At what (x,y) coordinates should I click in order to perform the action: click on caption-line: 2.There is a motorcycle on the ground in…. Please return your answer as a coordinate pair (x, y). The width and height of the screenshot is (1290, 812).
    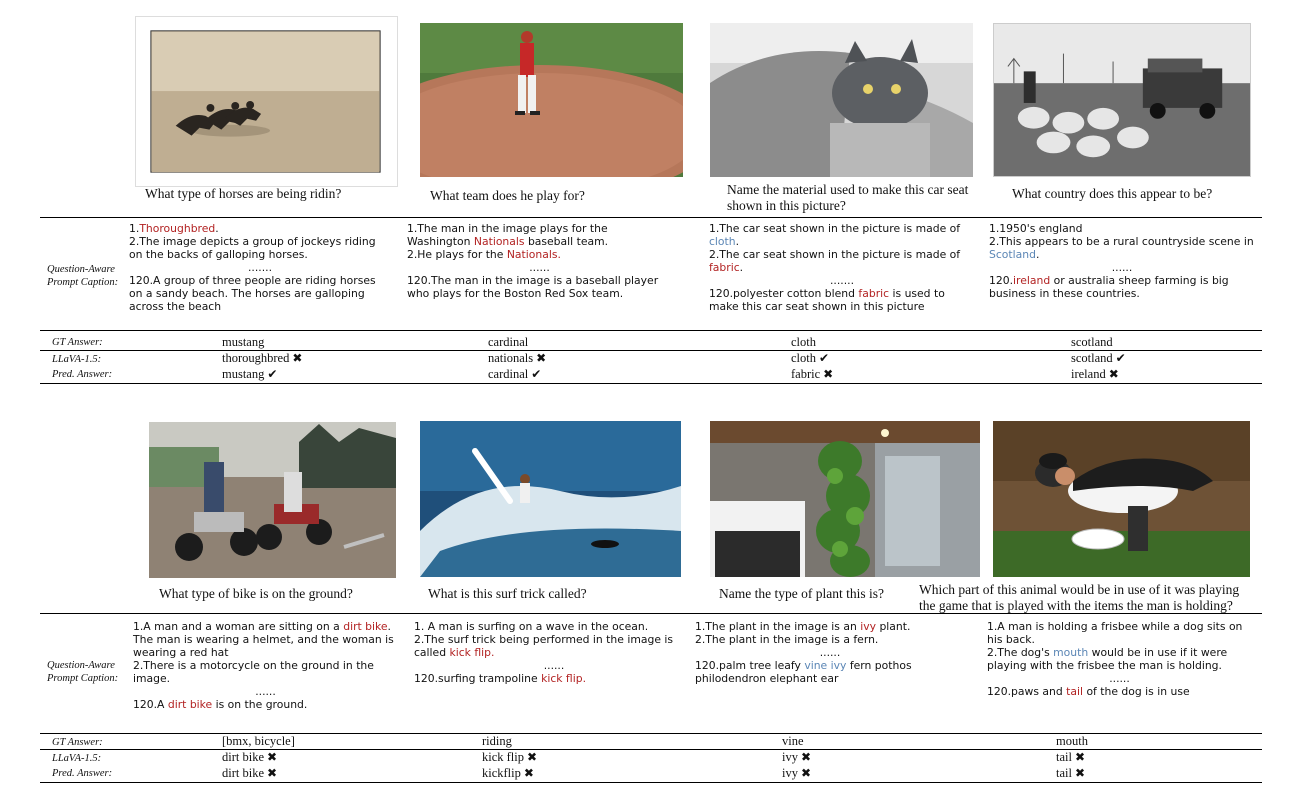
    Looking at the image, I should click on (265, 672).